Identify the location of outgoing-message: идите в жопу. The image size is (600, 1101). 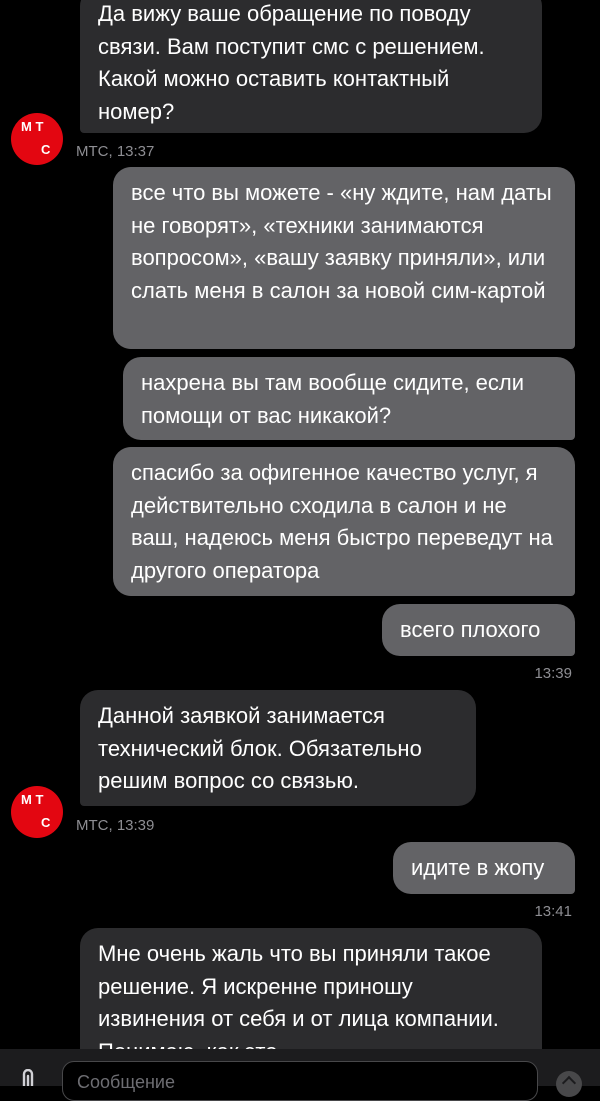
(484, 868).